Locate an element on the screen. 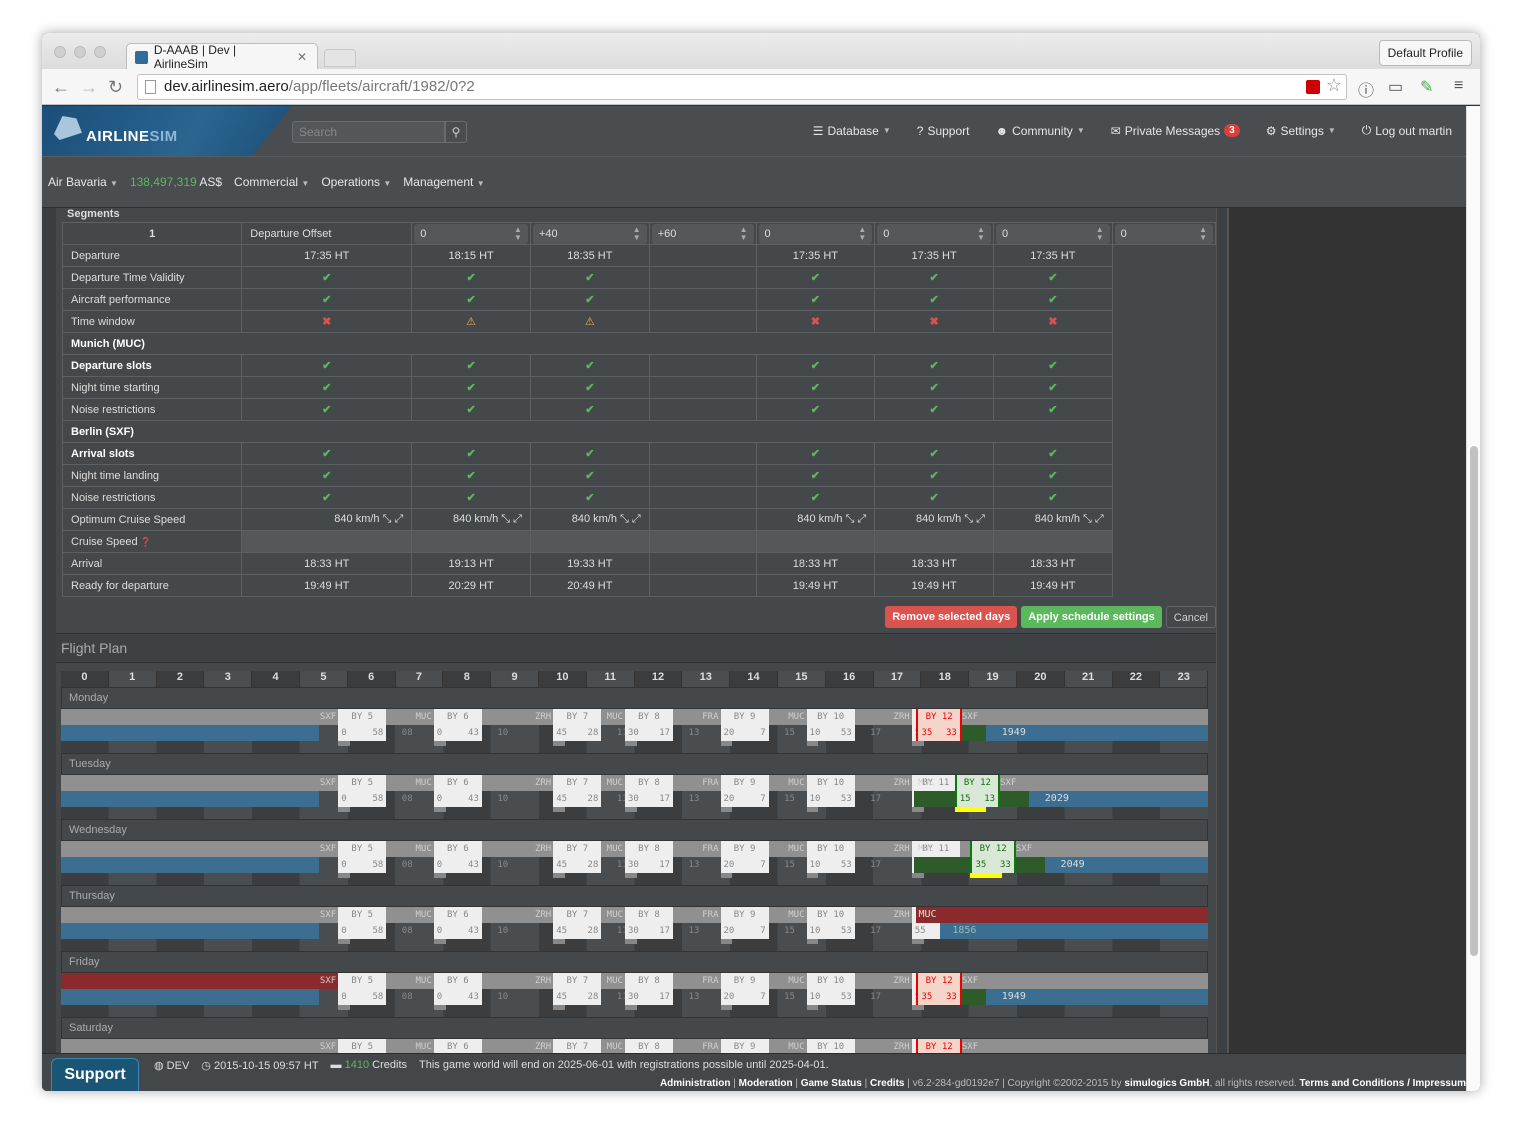 This screenshot has width=1522, height=1141. terms-link: Terms and Conditions / Impressum is located at coordinates (1382, 1083).